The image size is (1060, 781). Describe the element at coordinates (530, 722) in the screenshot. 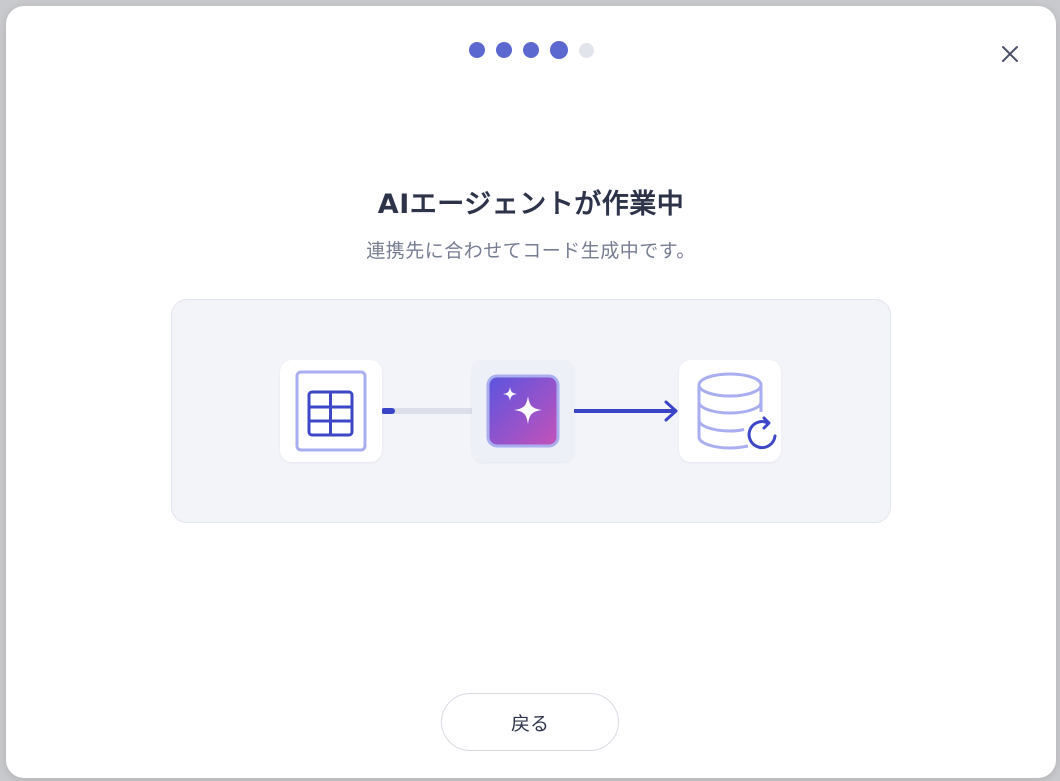

I see `back-button: 戻る` at that location.